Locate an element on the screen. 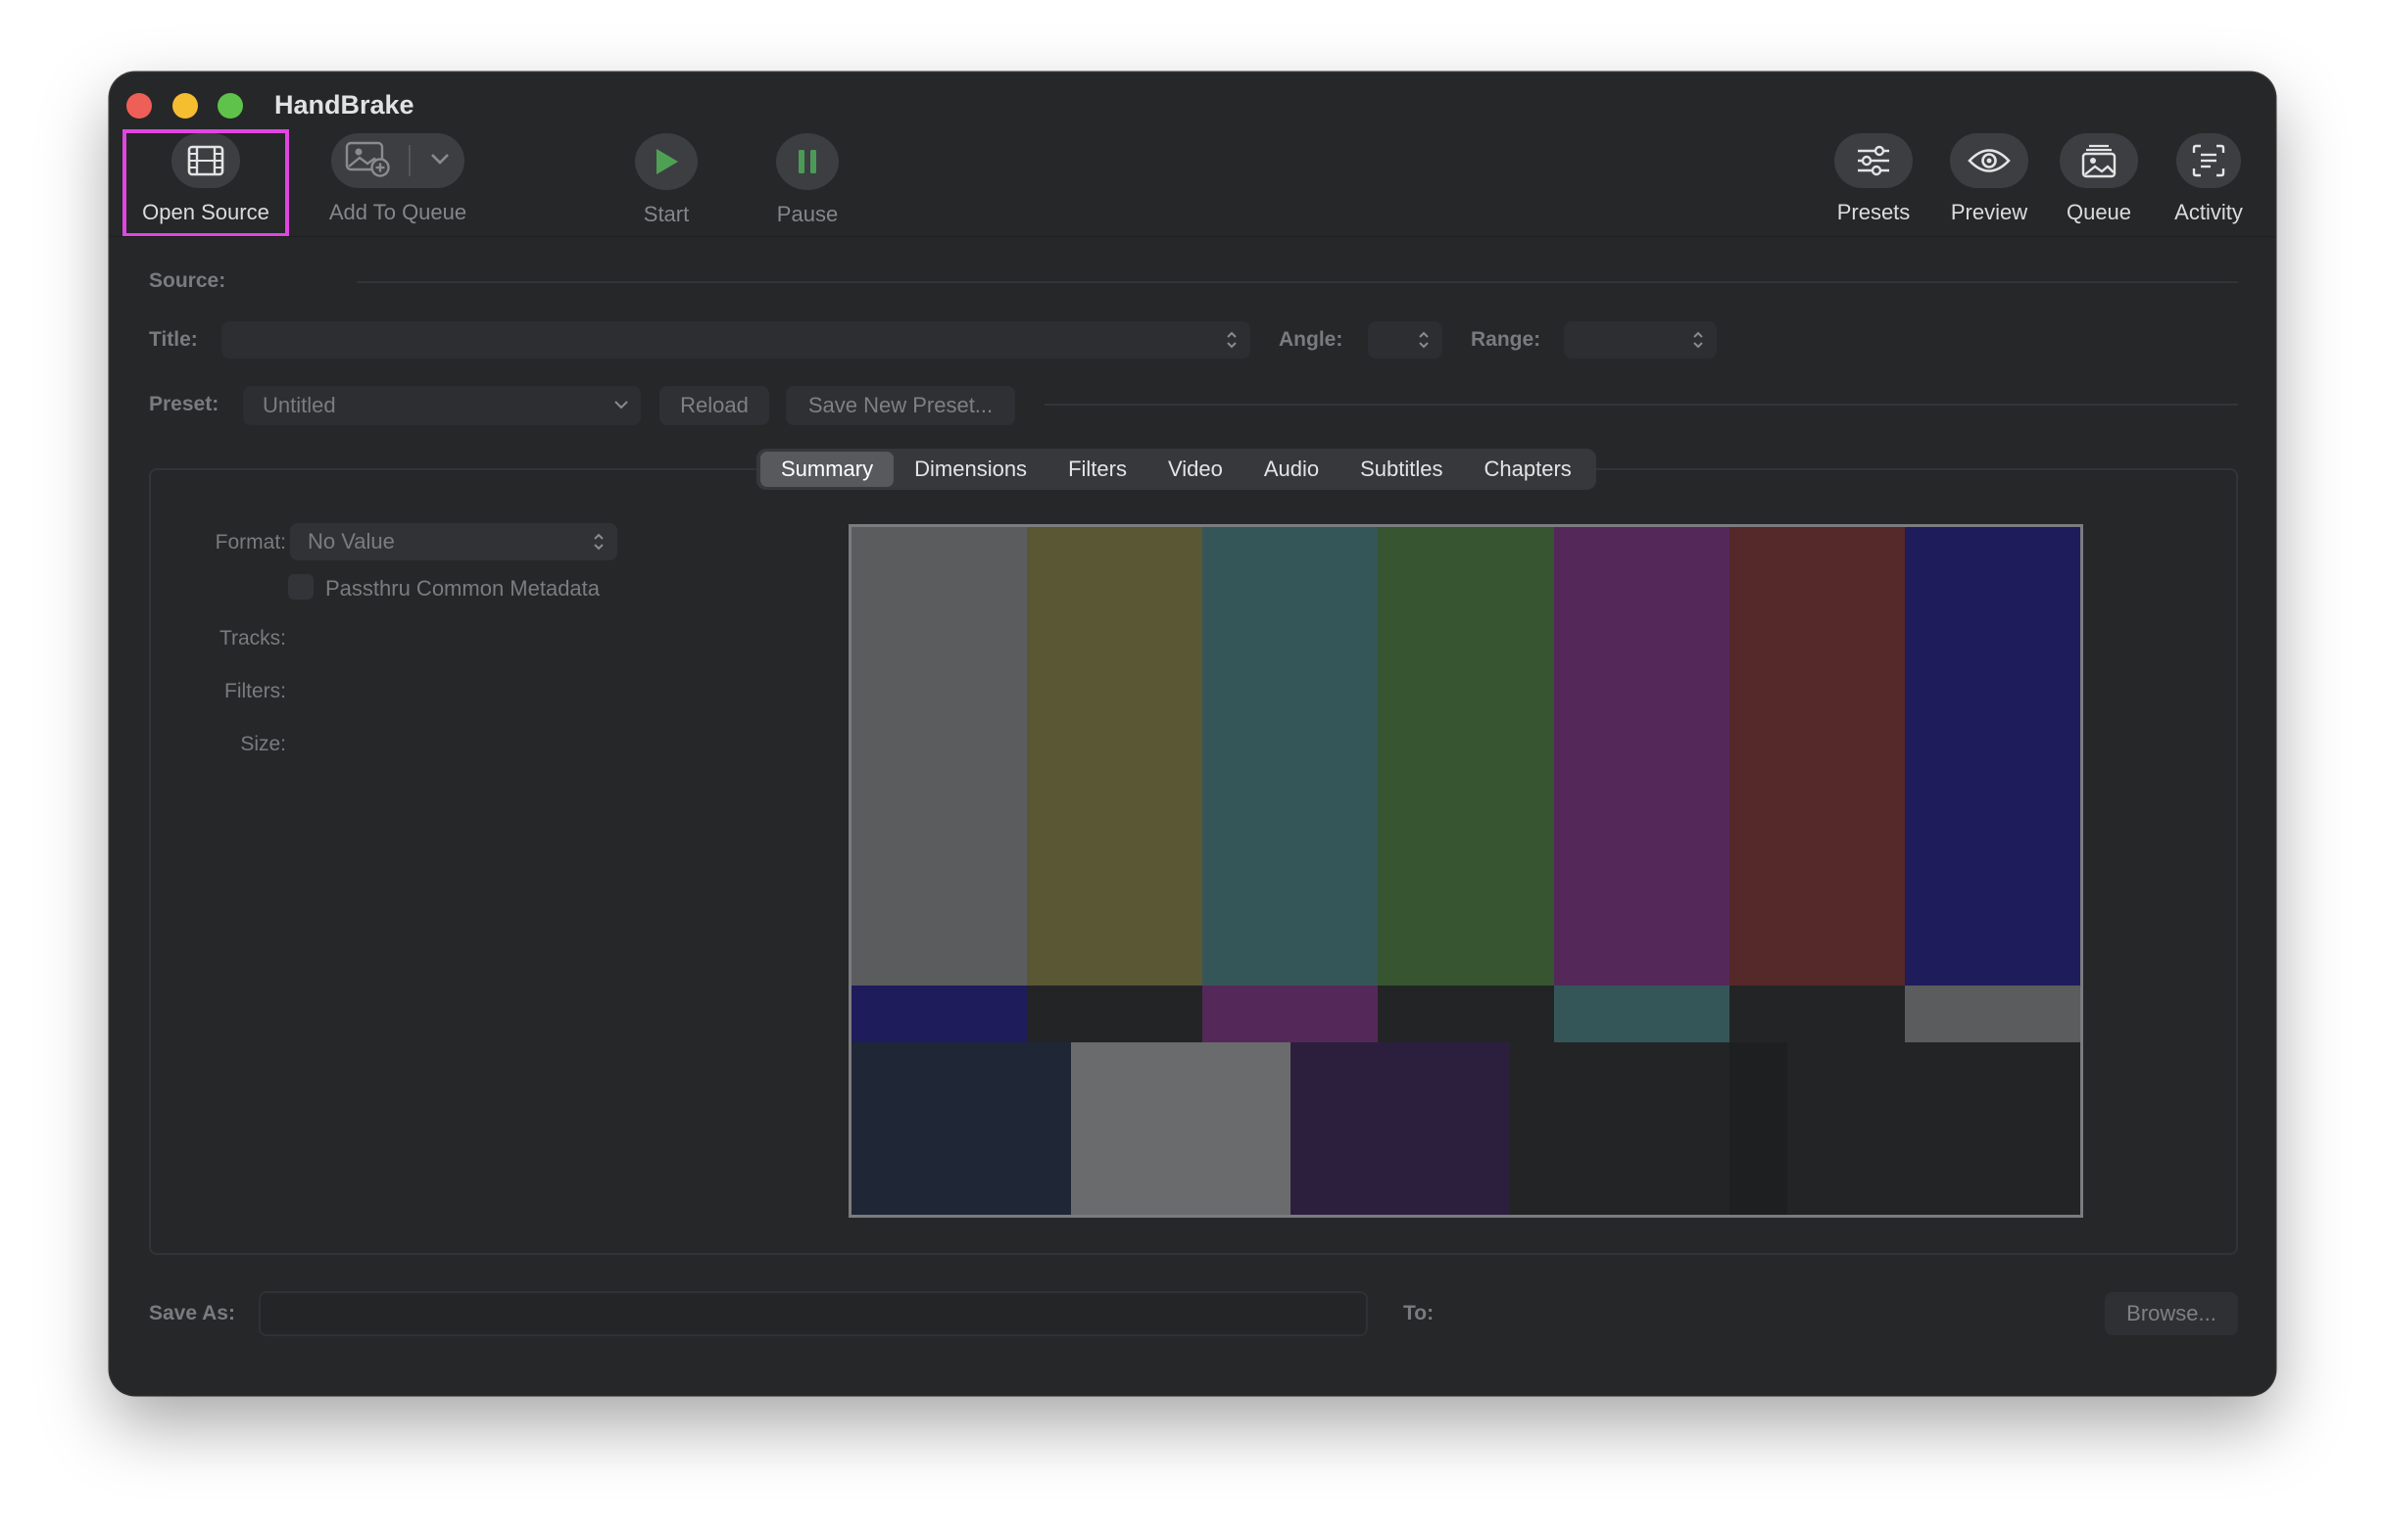 Image resolution: width=2385 pixels, height=1540 pixels. close-window-button is located at coordinates (139, 106).